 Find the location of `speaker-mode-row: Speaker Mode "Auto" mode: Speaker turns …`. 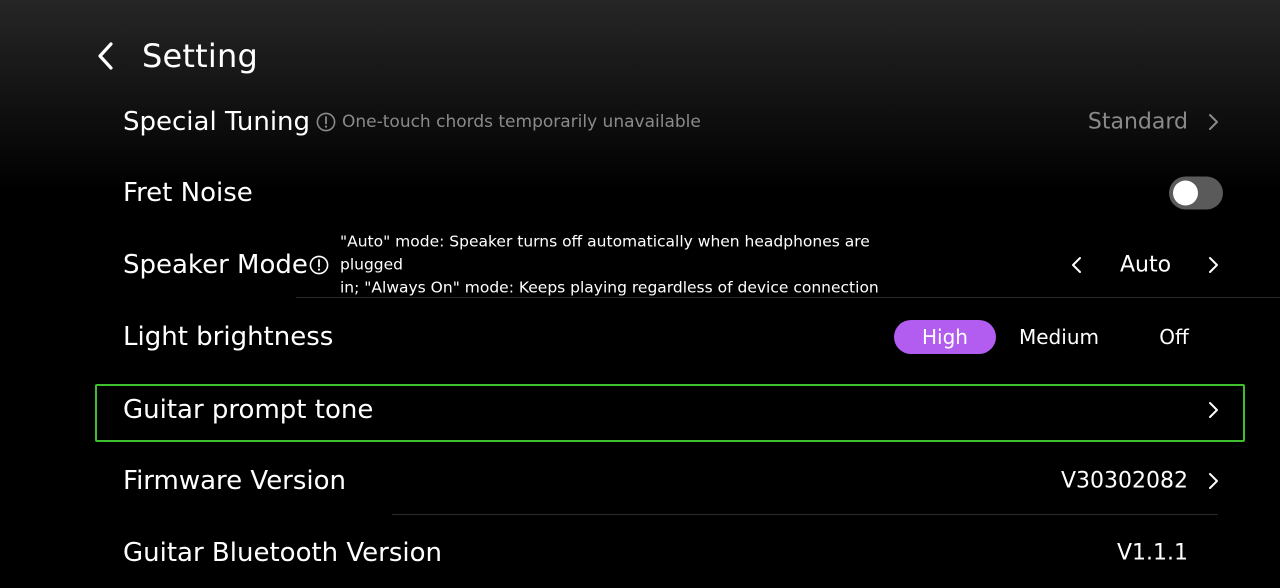

speaker-mode-row: Speaker Mode "Auto" mode: Speaker turns … is located at coordinates (670, 265).